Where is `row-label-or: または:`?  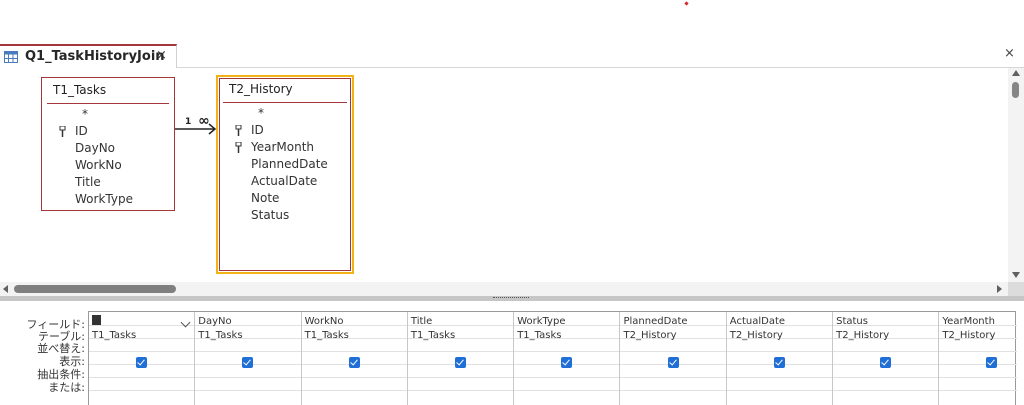 row-label-or: または: is located at coordinates (66, 387).